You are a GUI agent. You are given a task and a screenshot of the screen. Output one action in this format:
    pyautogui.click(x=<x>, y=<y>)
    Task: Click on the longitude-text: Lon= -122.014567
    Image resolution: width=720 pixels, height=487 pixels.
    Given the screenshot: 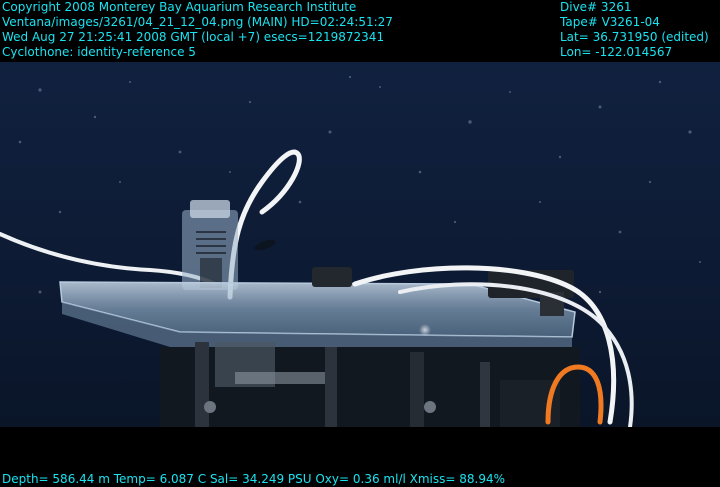 What is the action you would take?
    pyautogui.click(x=616, y=52)
    